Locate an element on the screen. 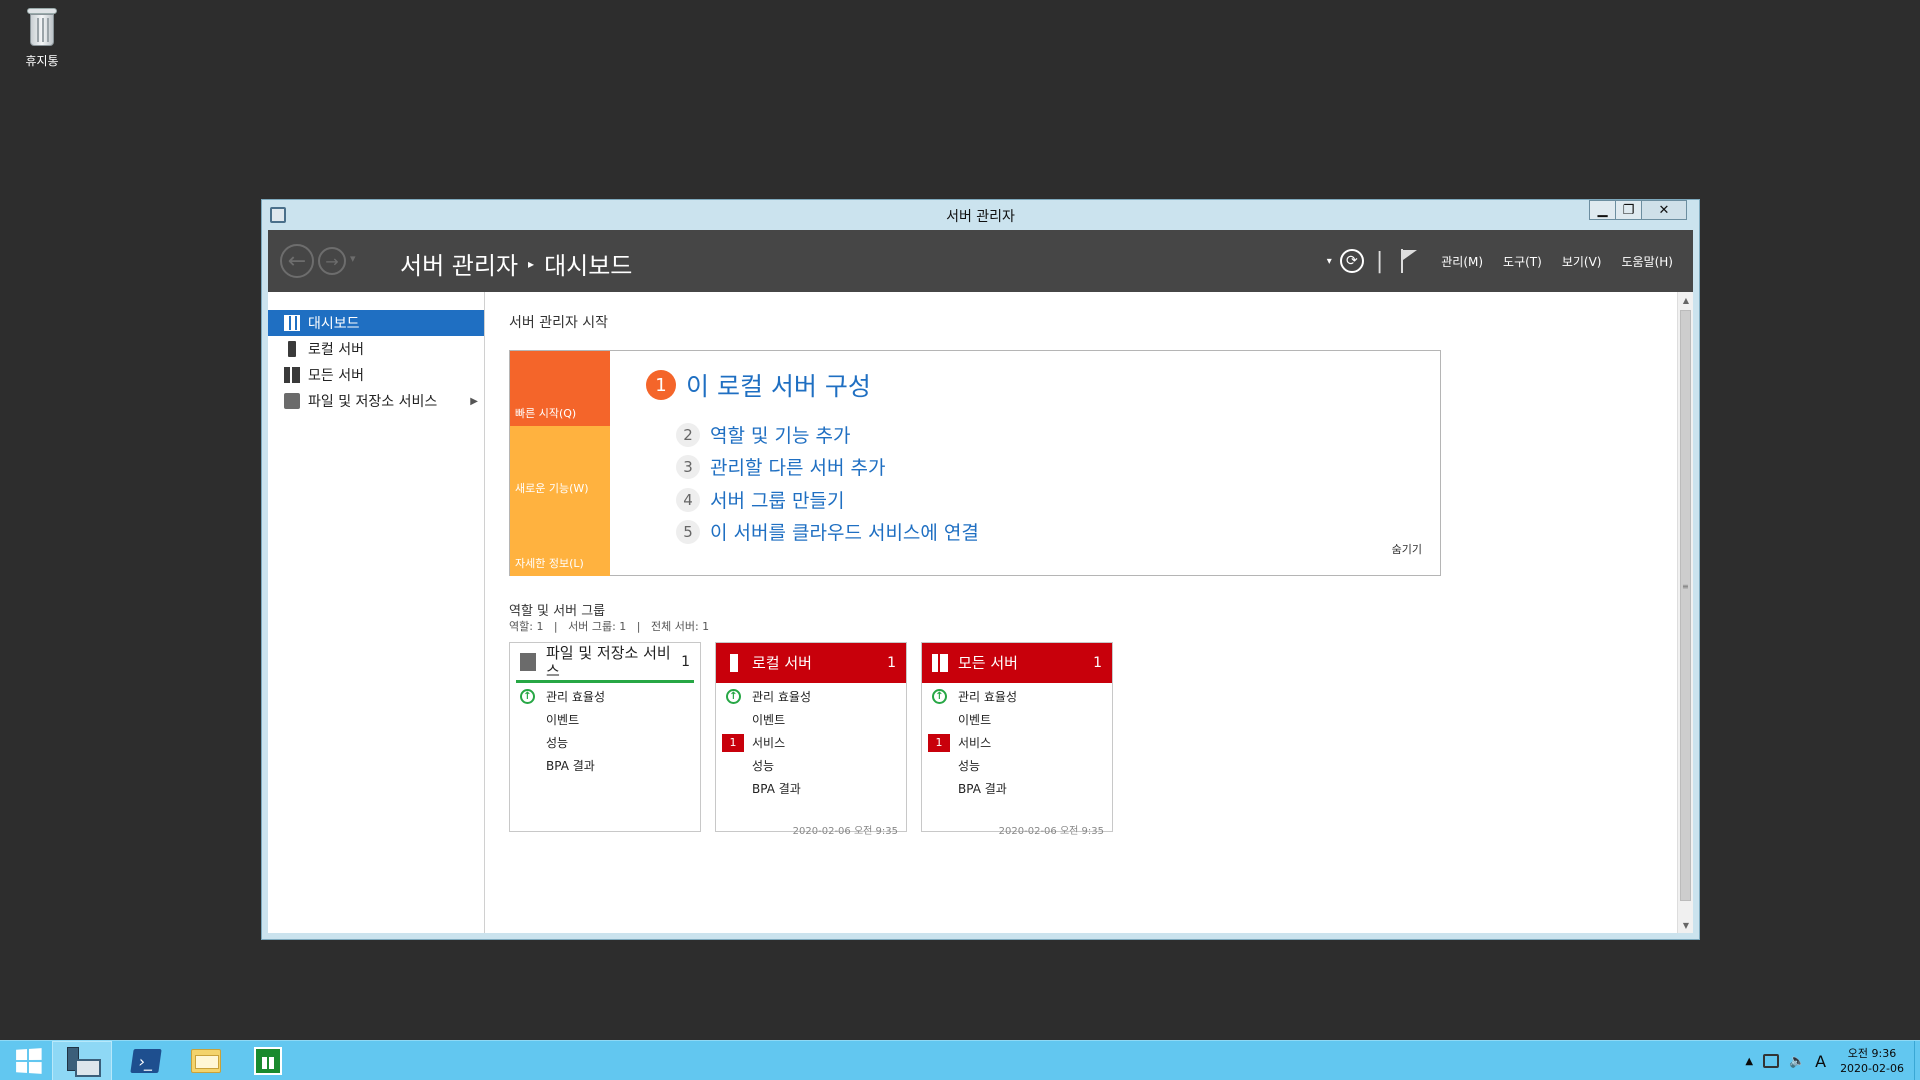 This screenshot has width=1920, height=1080. breadcrumb: 서버 관리자 ▸ 대시보드 is located at coordinates (516, 263).